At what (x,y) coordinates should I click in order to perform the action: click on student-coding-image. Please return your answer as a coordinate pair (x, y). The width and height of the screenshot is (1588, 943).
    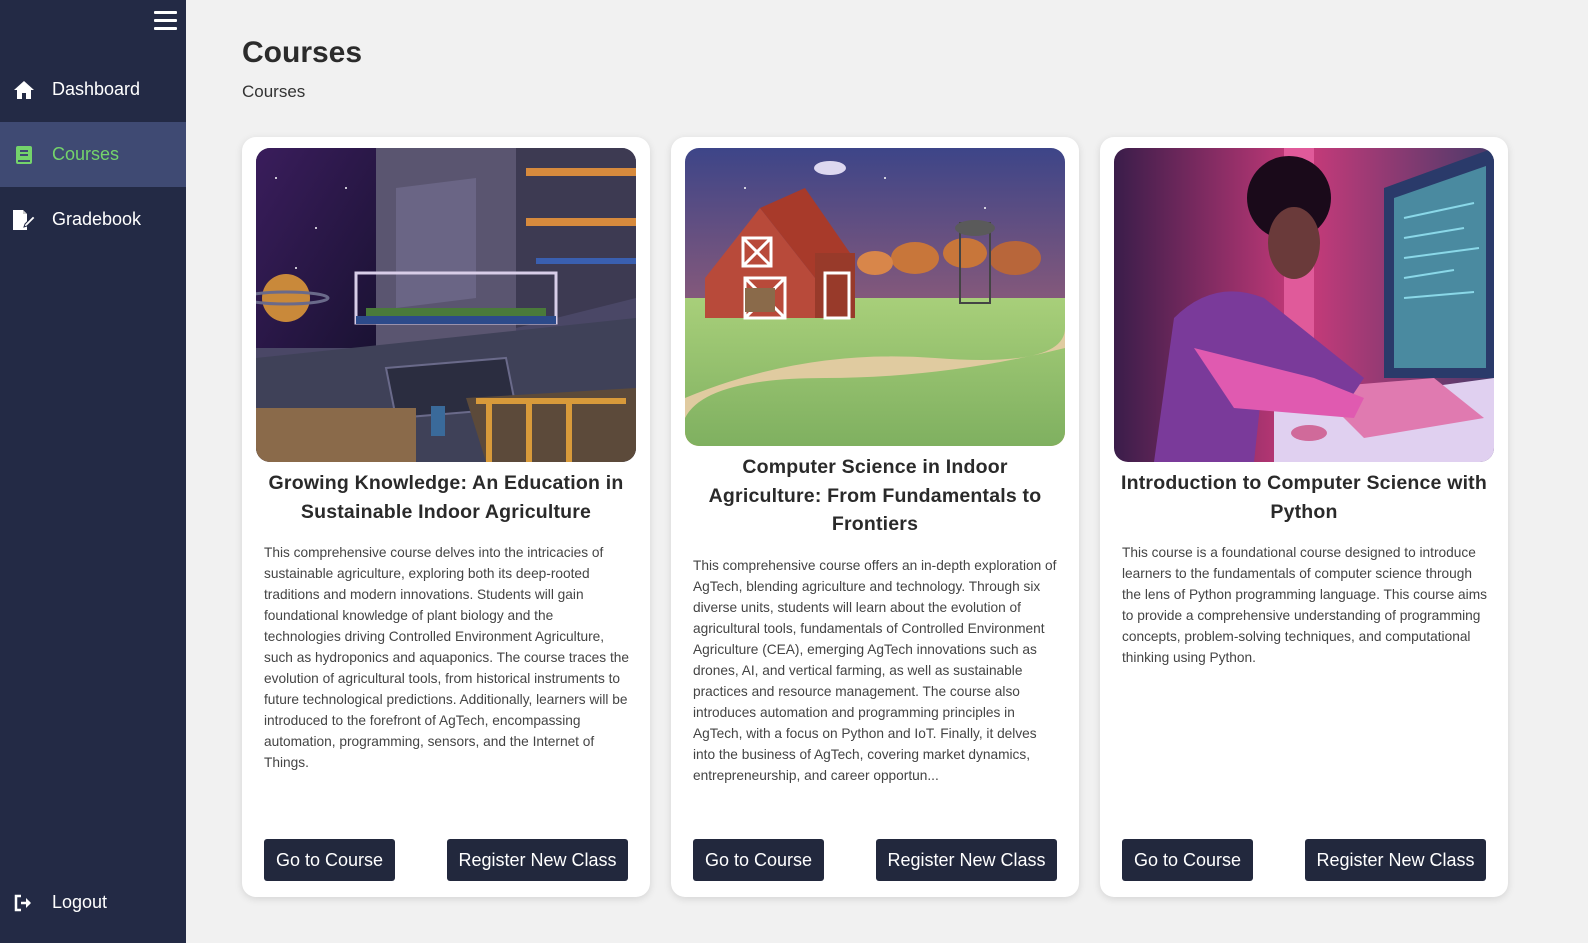
    Looking at the image, I should click on (1304, 305).